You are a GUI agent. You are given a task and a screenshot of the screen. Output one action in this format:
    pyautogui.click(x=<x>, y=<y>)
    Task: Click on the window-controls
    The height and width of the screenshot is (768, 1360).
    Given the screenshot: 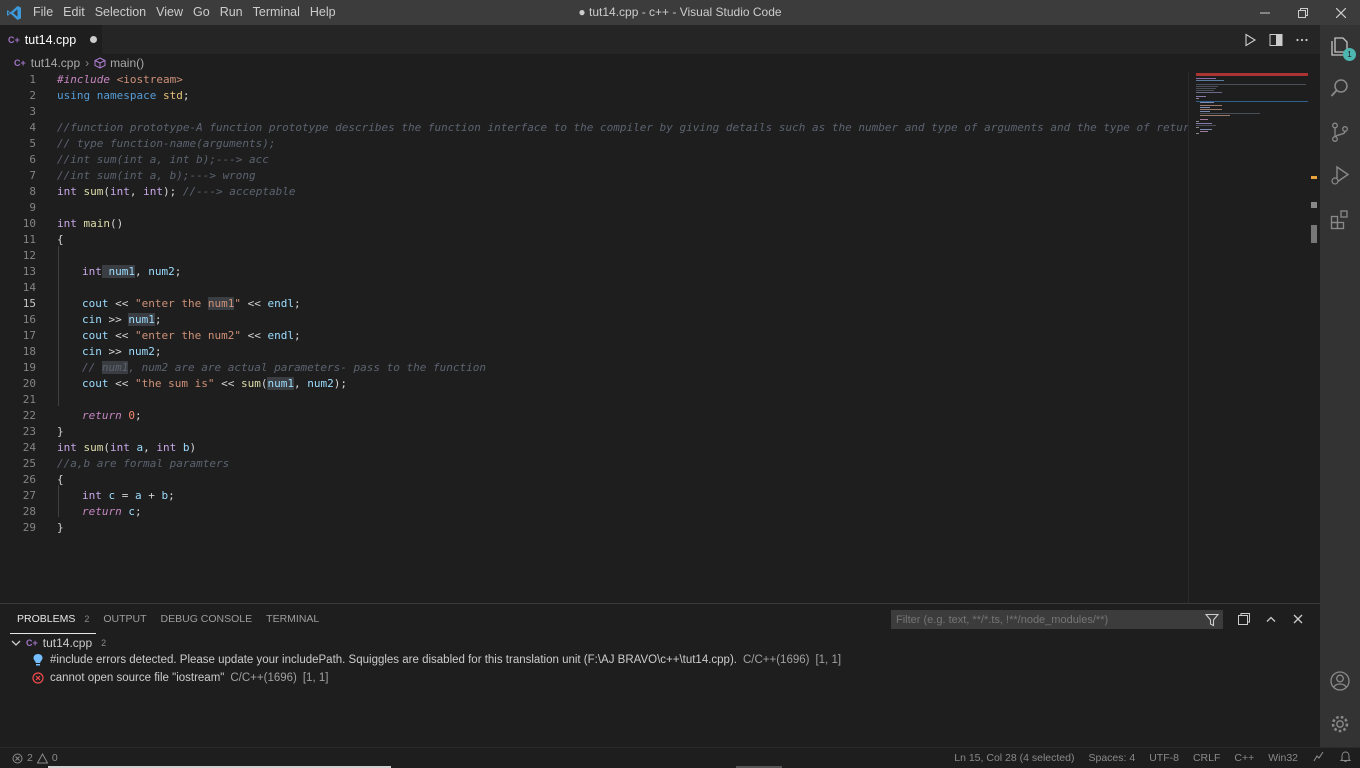 What is the action you would take?
    pyautogui.click(x=1303, y=12)
    